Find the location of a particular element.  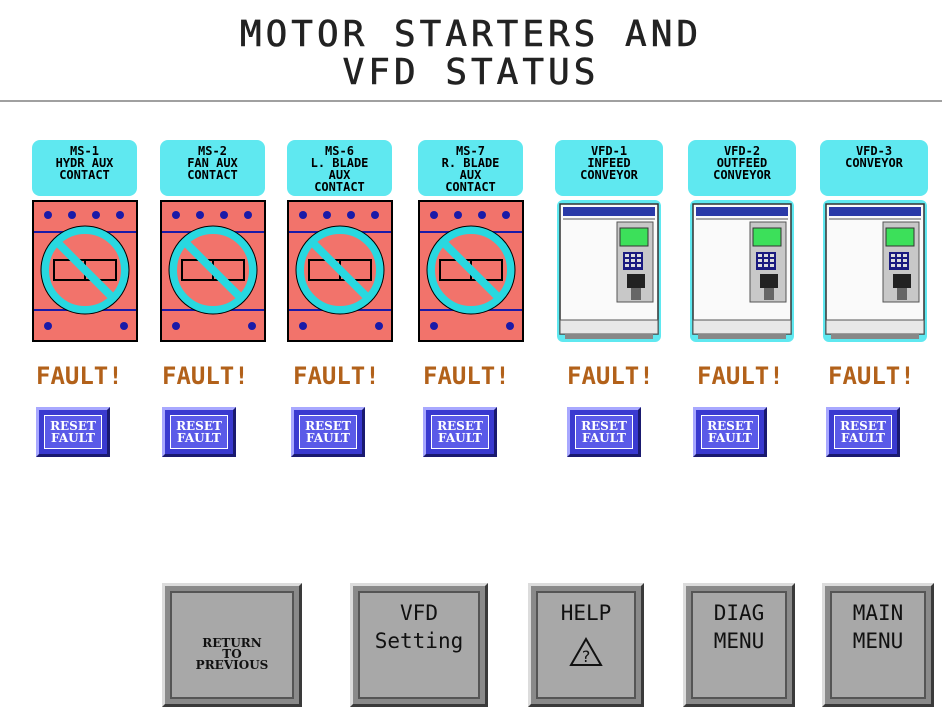

main-menu-button-face: MAIN MENU is located at coordinates (878, 645).